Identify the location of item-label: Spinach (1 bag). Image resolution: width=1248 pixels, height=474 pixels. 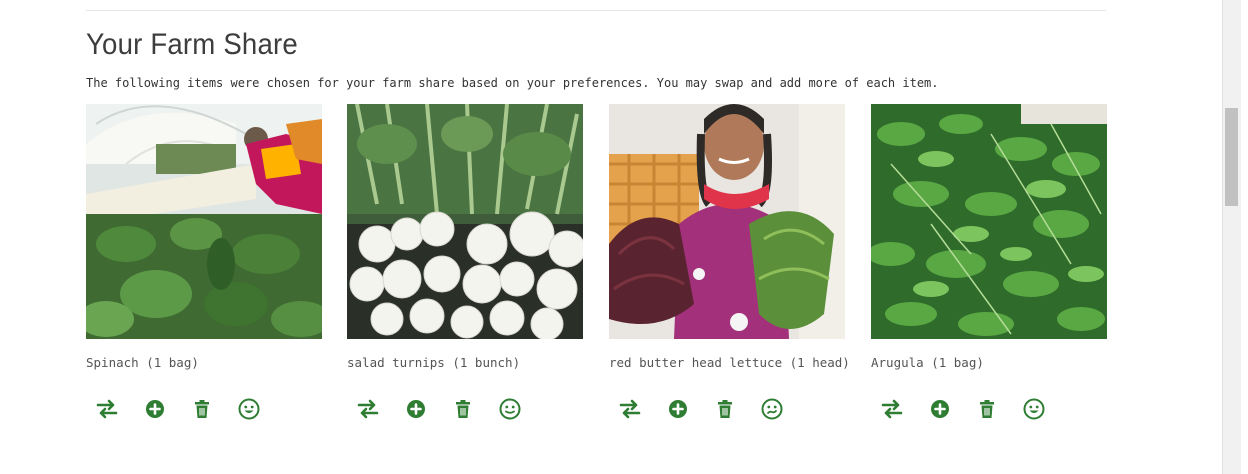
(142, 362).